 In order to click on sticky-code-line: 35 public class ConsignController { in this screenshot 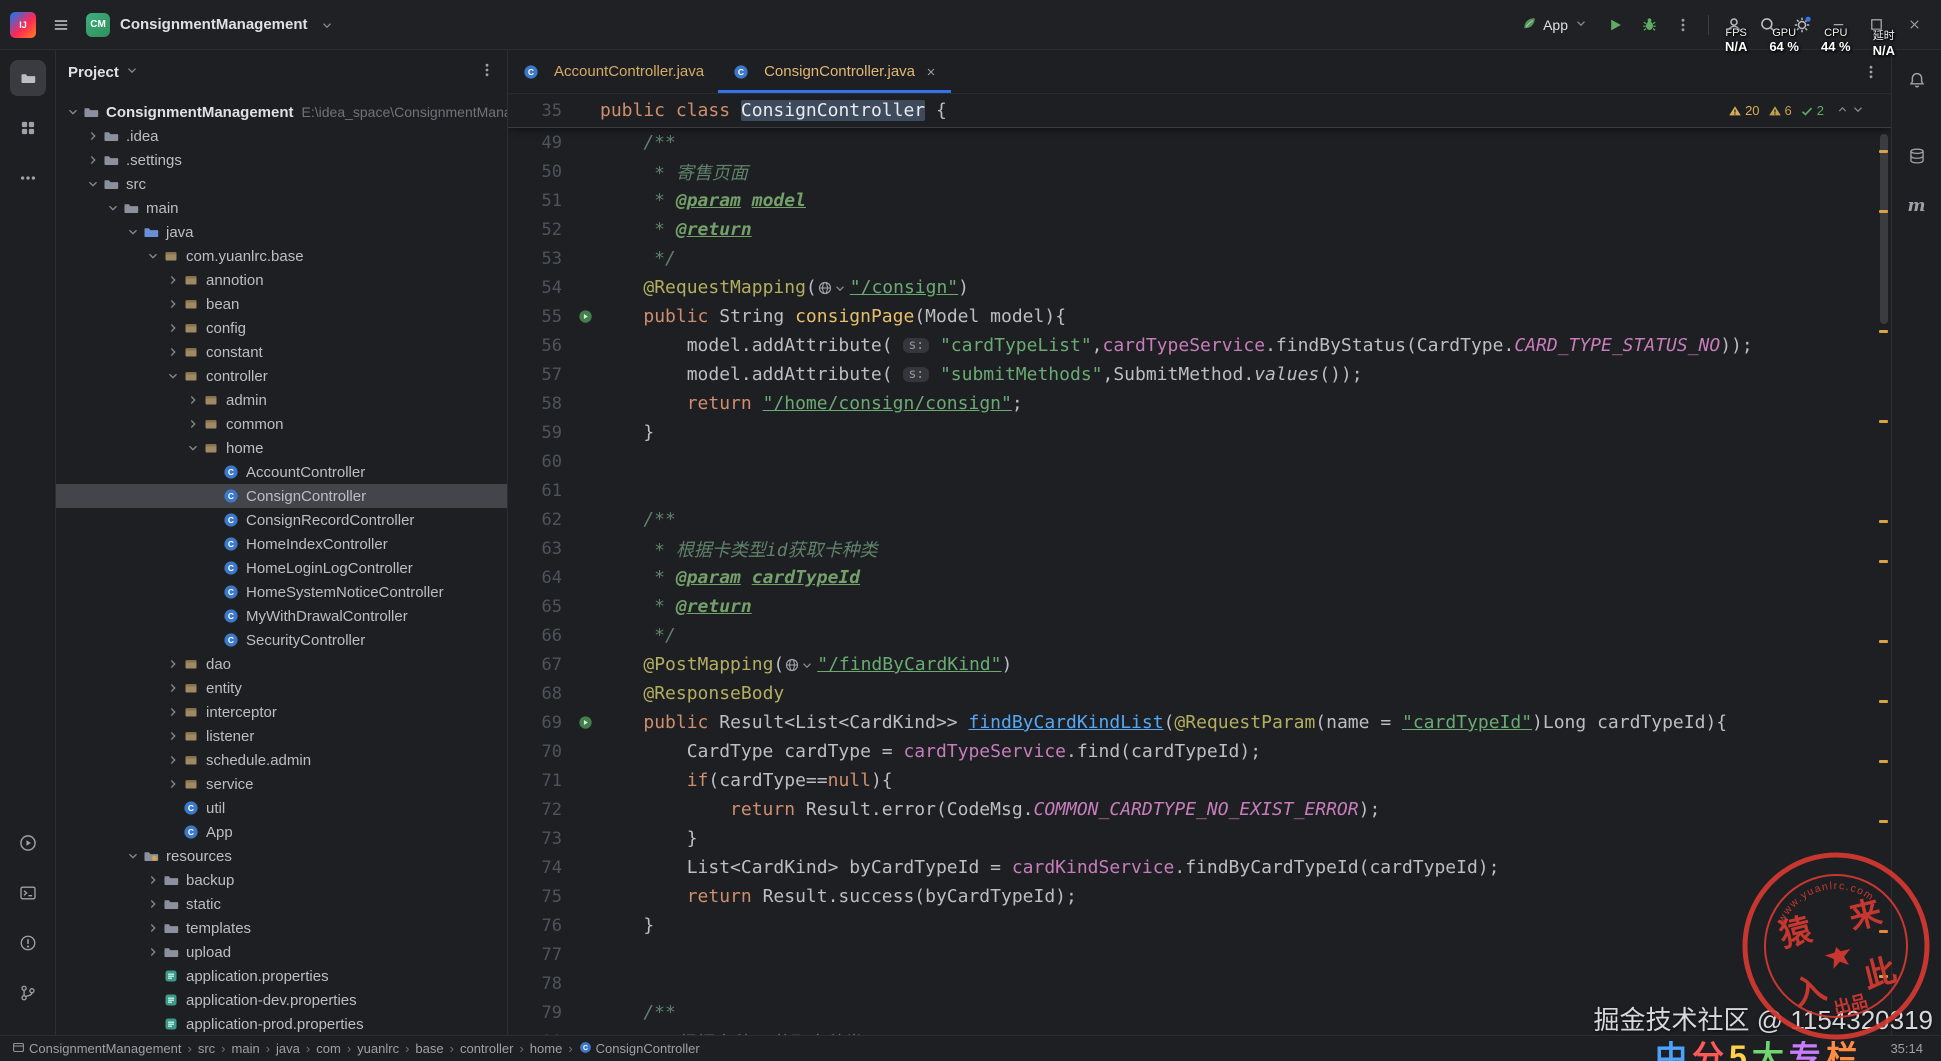, I will do `click(1199, 111)`.